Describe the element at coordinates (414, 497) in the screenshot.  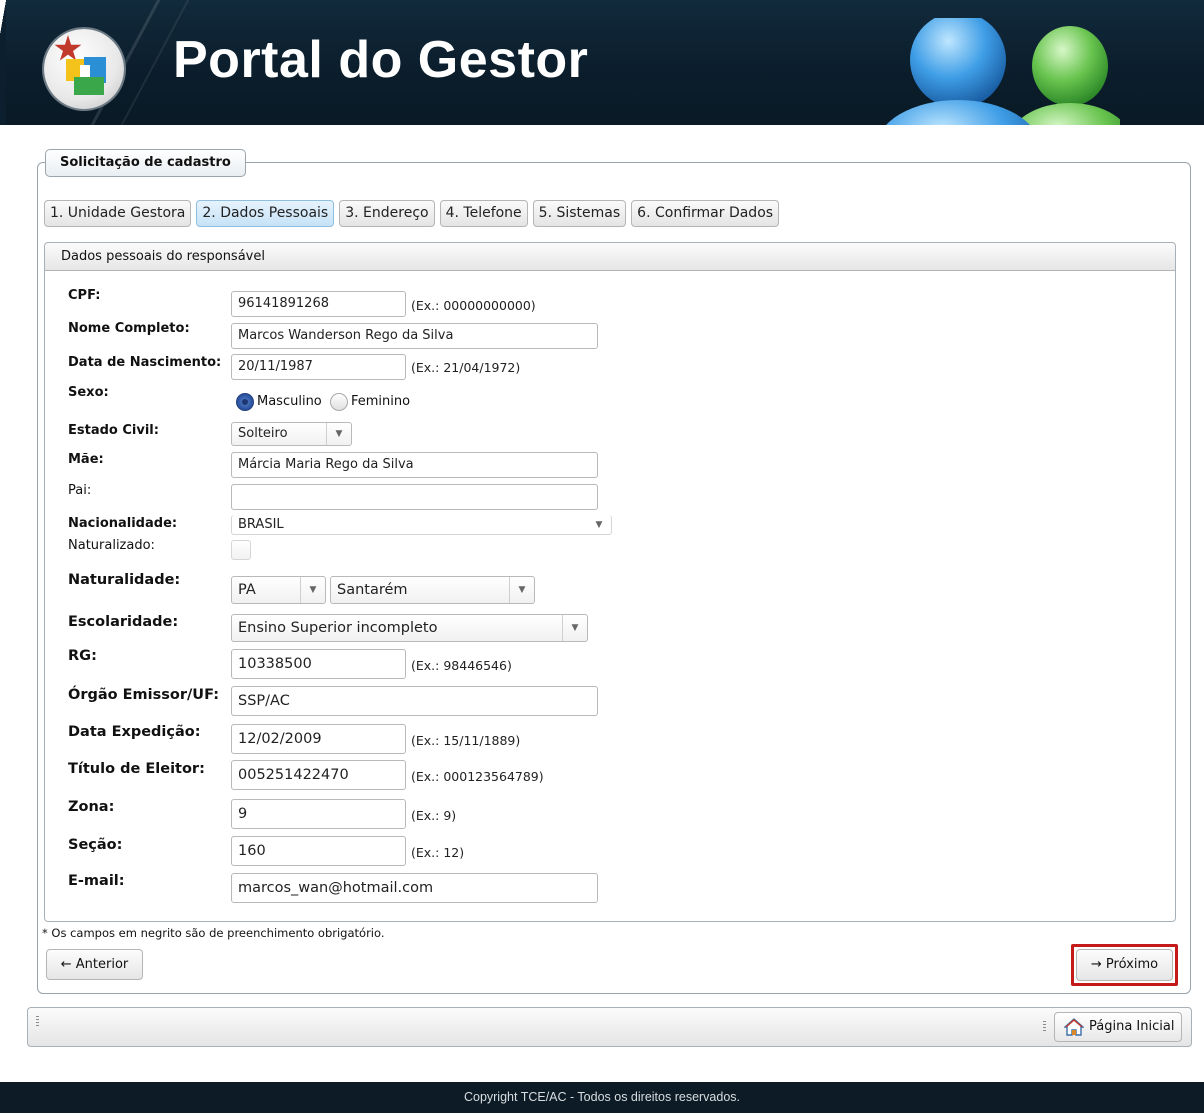
I see `pai-input` at that location.